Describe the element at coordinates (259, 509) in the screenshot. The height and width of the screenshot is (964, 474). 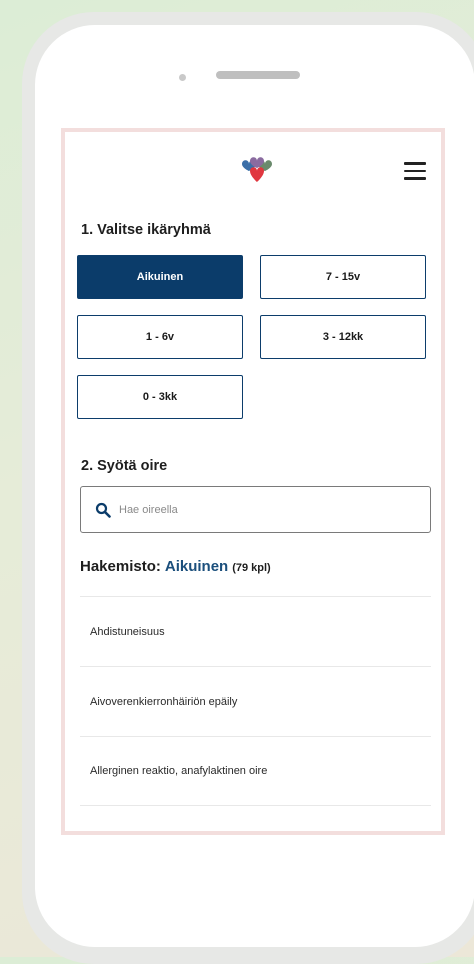
I see `search-input` at that location.